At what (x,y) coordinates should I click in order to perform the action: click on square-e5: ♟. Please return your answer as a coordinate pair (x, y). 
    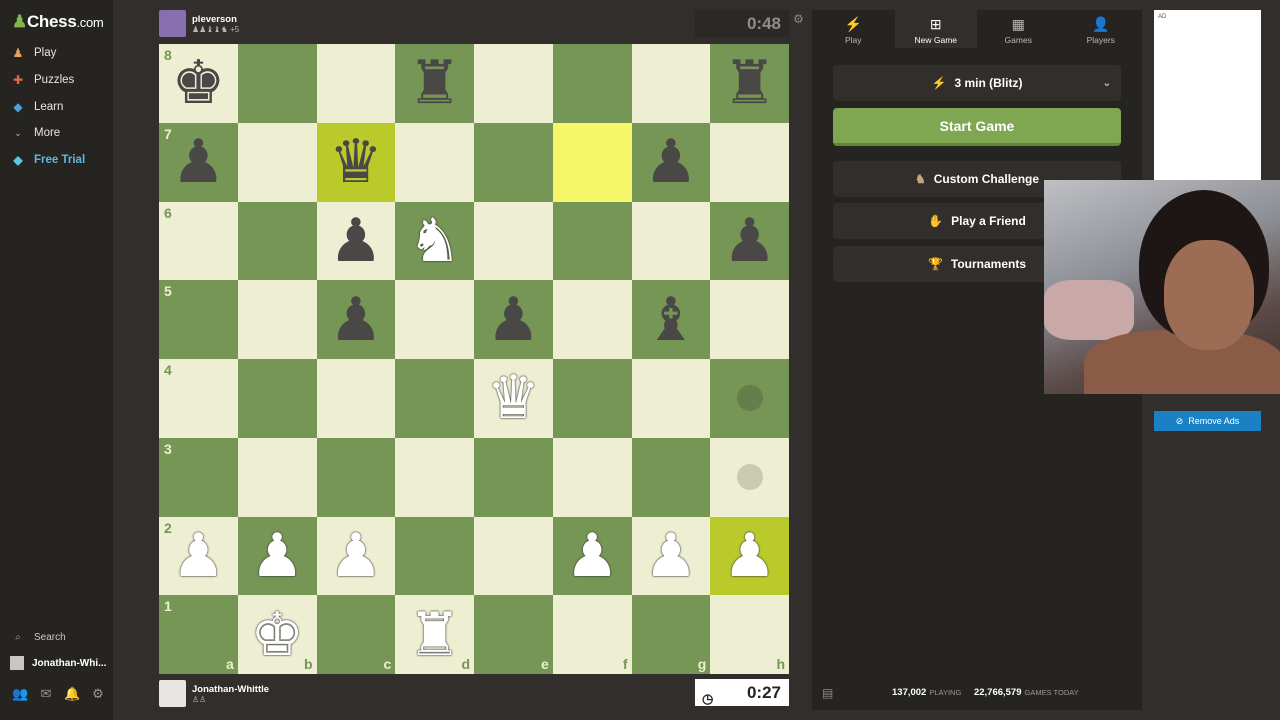
    Looking at the image, I should click on (513, 319).